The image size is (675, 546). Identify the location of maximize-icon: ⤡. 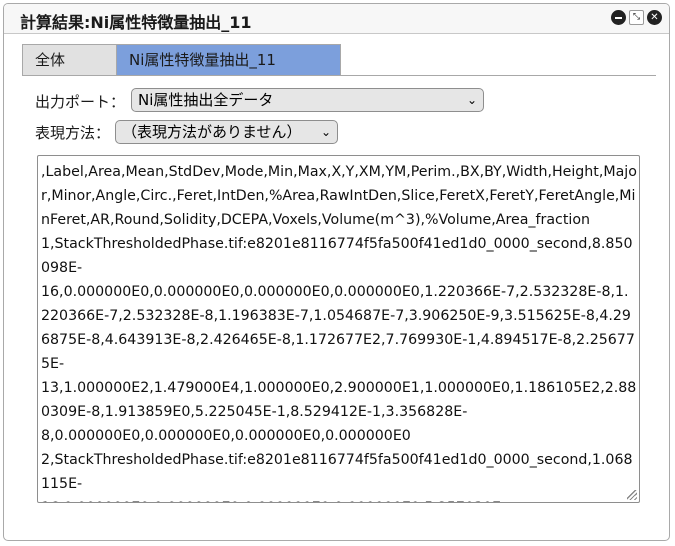
(636, 17).